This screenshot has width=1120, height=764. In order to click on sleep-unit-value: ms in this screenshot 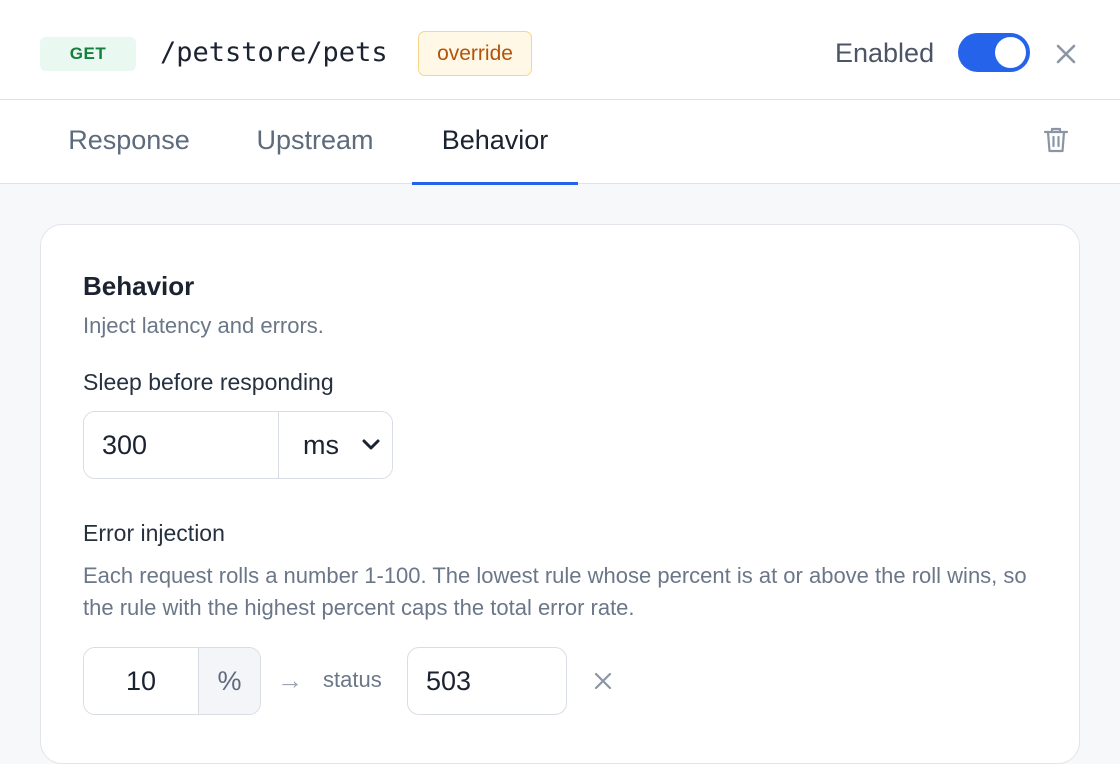, I will do `click(321, 444)`.